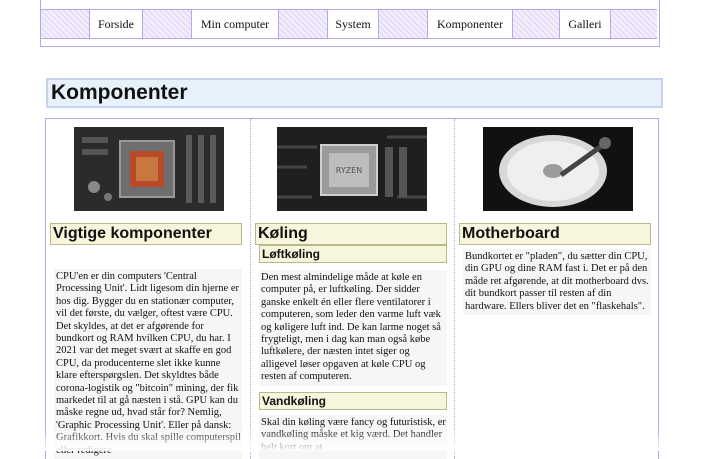  Describe the element at coordinates (235, 24) in the screenshot. I see `nav-item-min-computer: Min computer` at that location.